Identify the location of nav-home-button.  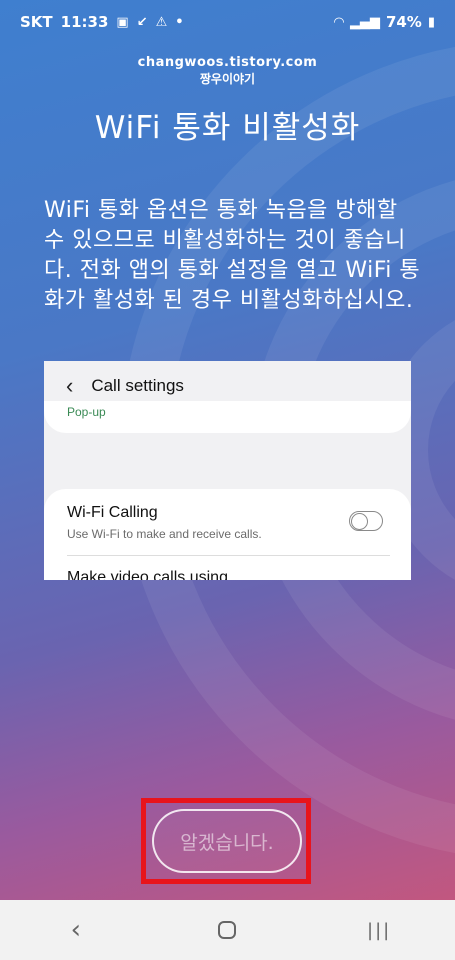
(227, 930).